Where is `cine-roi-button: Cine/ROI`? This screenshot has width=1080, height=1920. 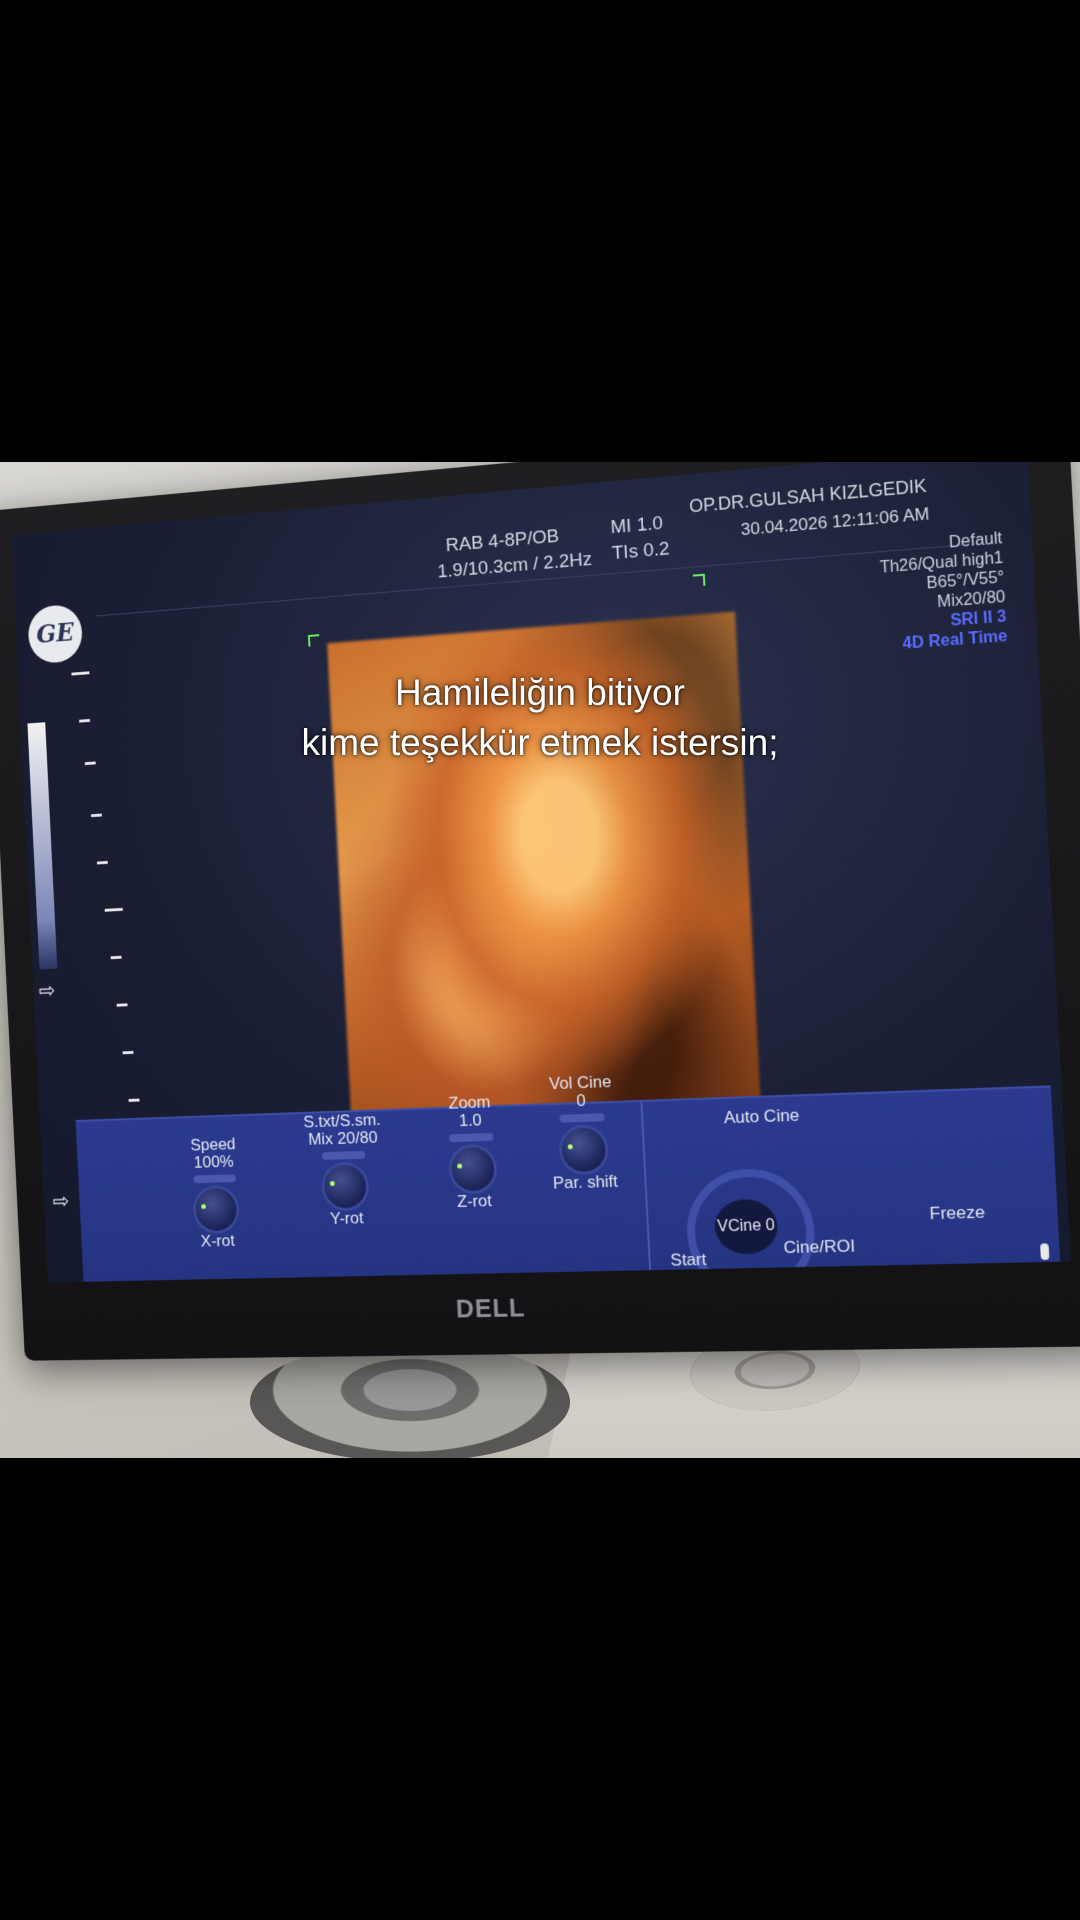
cine-roi-button: Cine/ROI is located at coordinates (819, 1247).